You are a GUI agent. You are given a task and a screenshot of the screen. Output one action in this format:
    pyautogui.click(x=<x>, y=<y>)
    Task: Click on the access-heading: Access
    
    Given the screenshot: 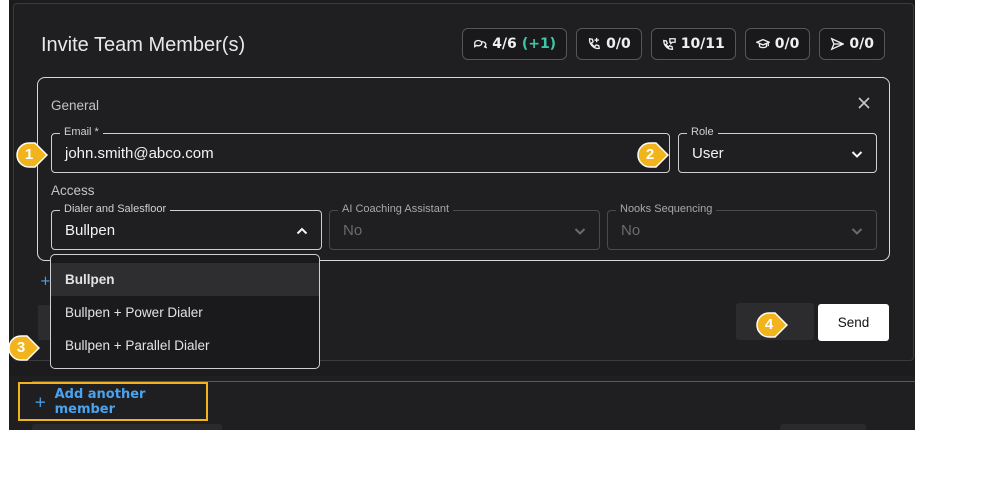 What is the action you would take?
    pyautogui.click(x=73, y=190)
    